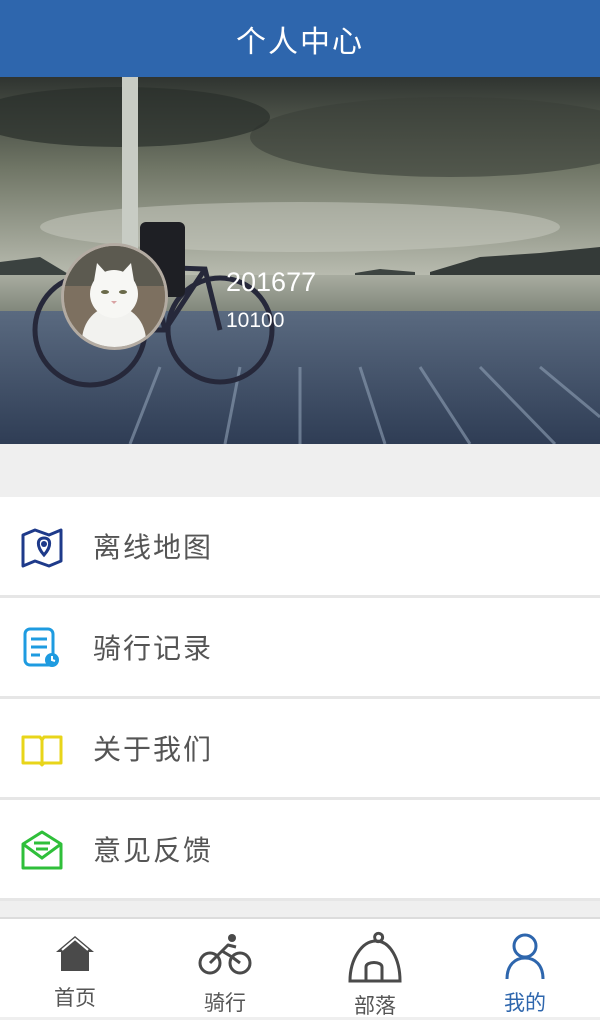 Image resolution: width=600 pixels, height=1020 pixels. Describe the element at coordinates (153, 648) in the screenshot. I see `menu-item-label: 骑行记录` at that location.